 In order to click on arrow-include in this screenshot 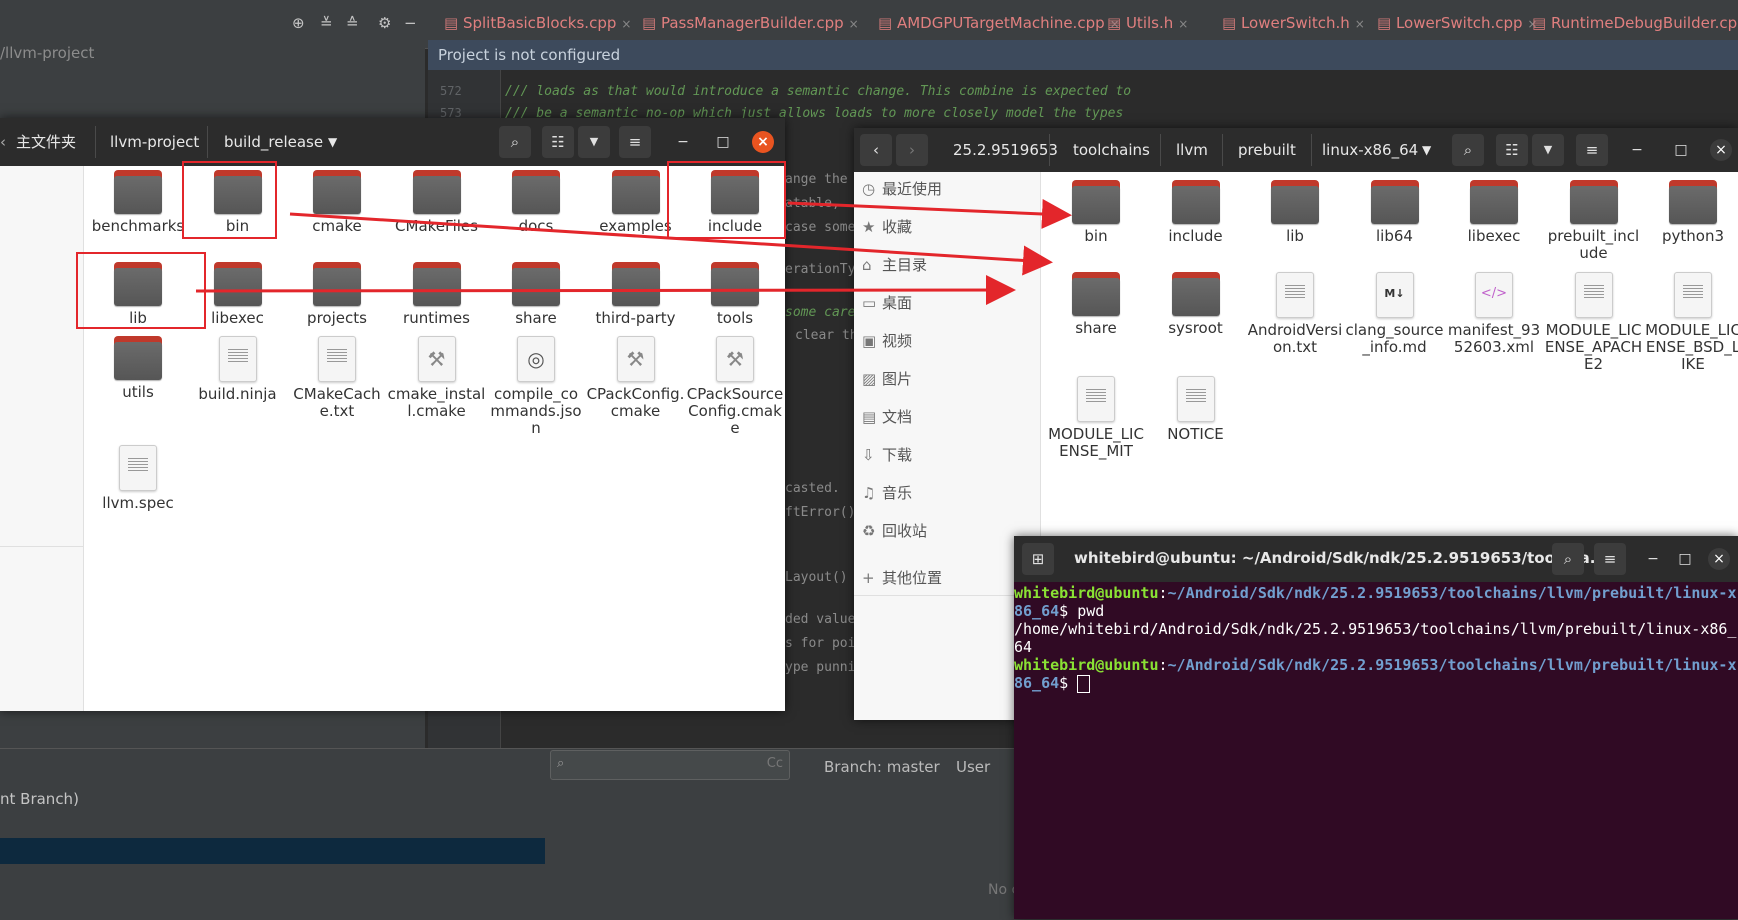, I will do `click(929, 213)`.